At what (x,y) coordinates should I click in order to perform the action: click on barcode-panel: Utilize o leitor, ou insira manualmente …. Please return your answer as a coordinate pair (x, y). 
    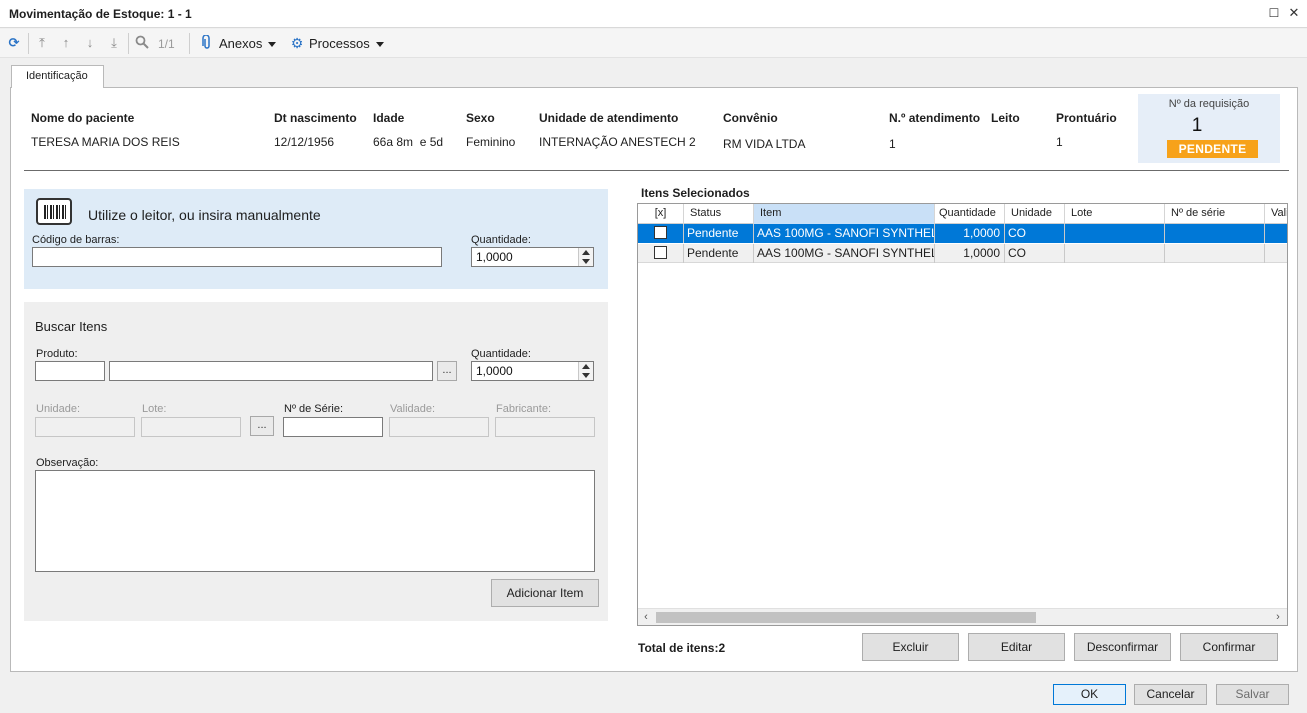
    Looking at the image, I should click on (316, 239).